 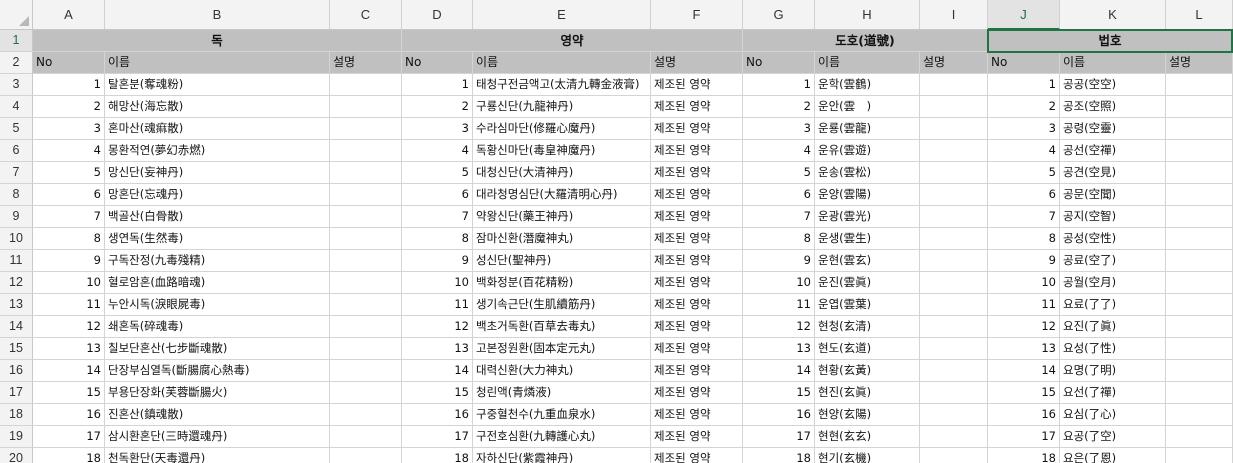 What do you see at coordinates (1113, 283) in the screenshot?
I see `table-cell: 공월(空月)` at bounding box center [1113, 283].